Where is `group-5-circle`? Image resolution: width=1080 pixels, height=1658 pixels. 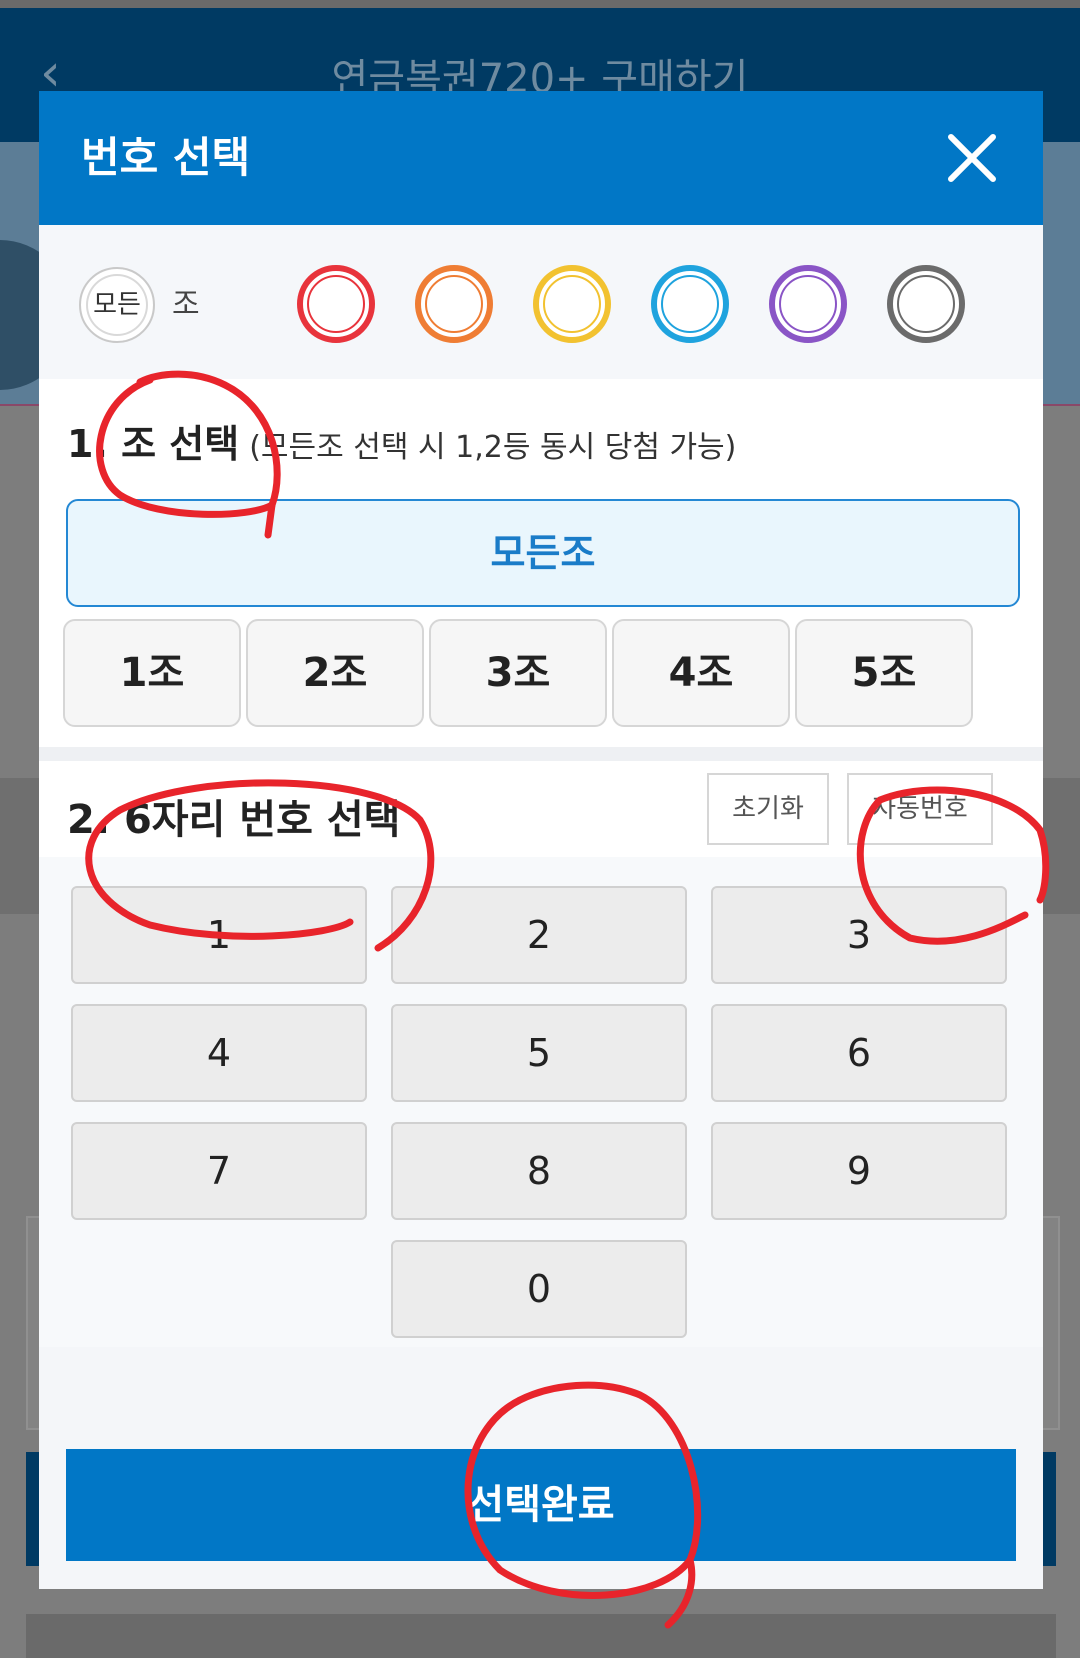 group-5-circle is located at coordinates (808, 304).